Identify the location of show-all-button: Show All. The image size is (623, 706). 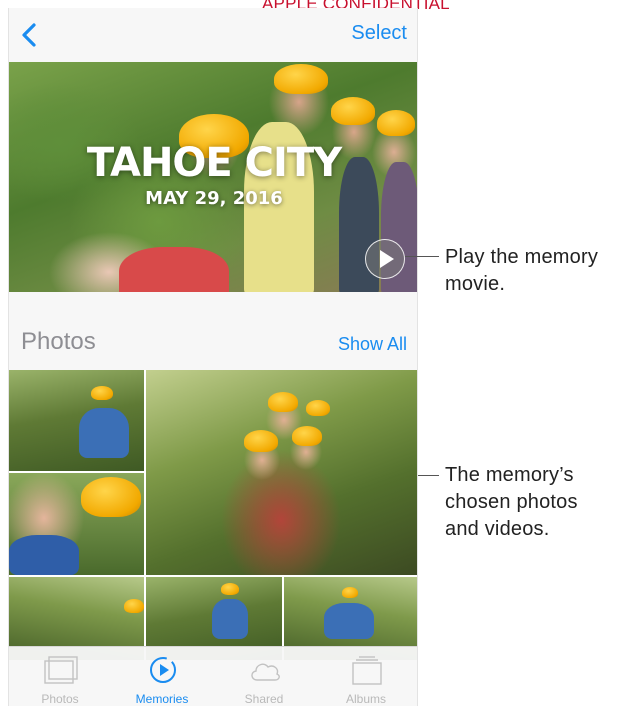
(372, 344).